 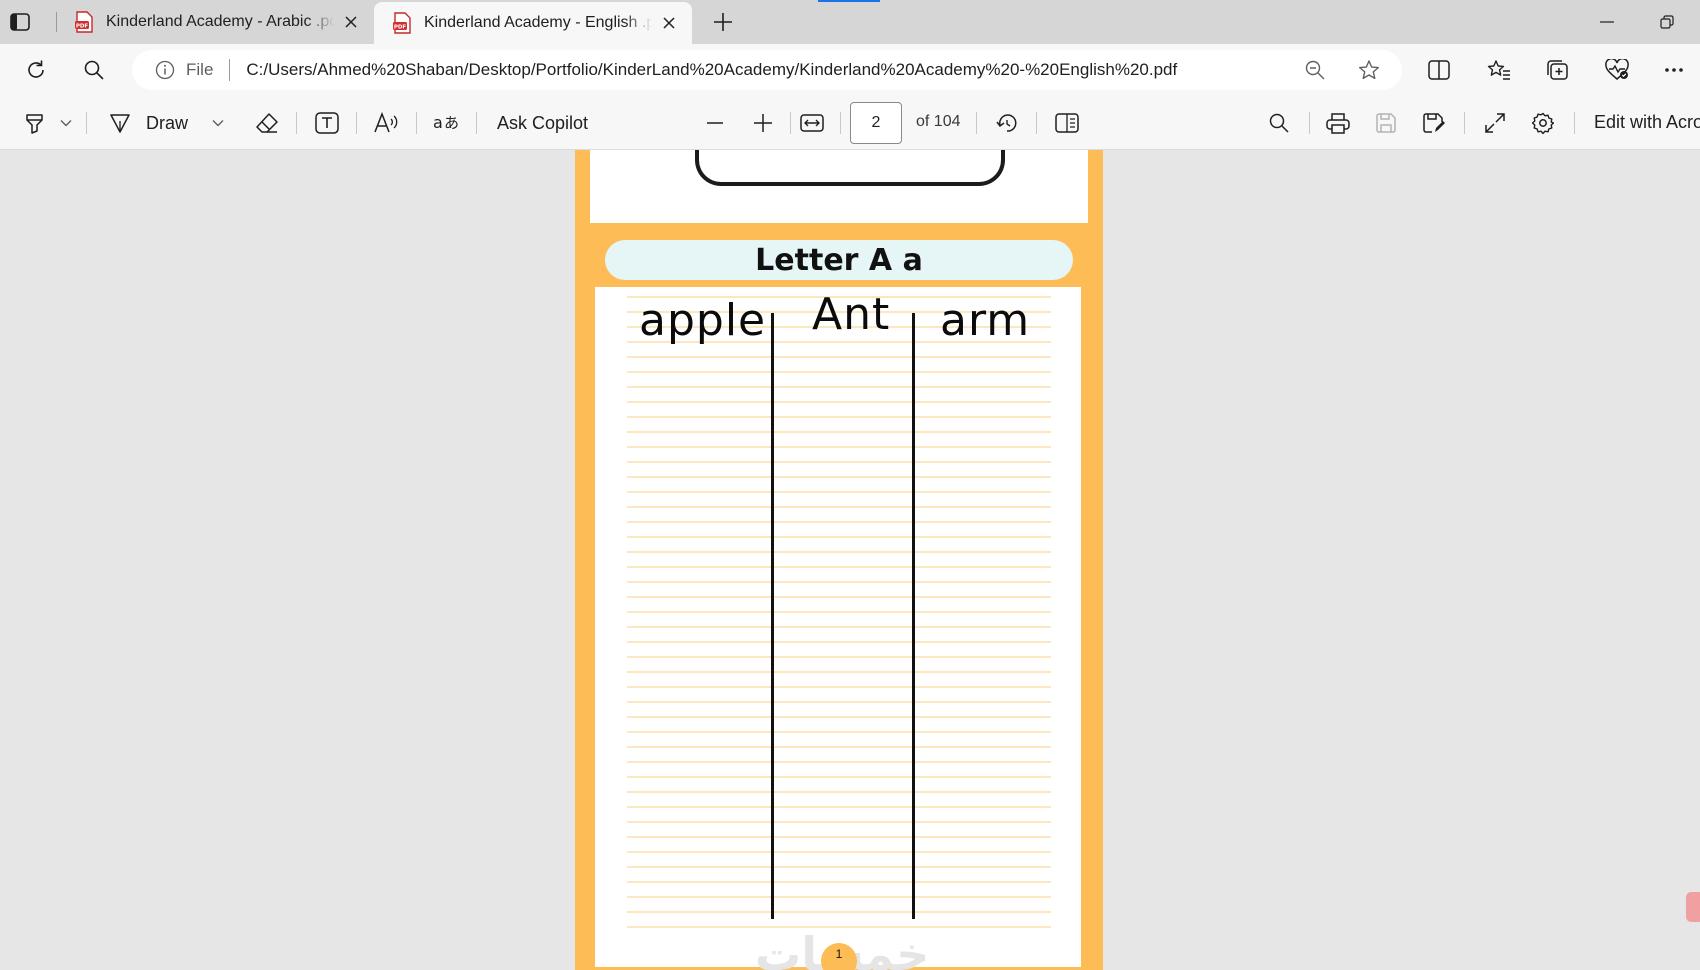 I want to click on save-as-icon, so click(x=1434, y=123).